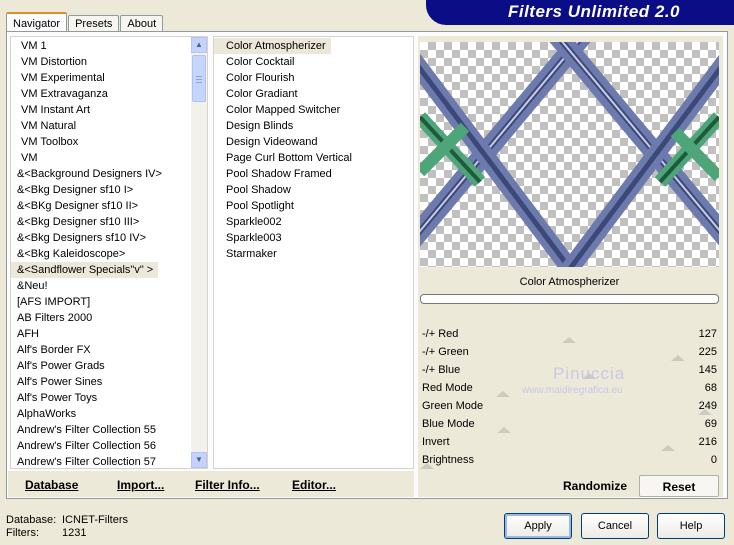  Describe the element at coordinates (313, 206) in the screenshot. I see `filter-item: Pool Spotlight` at that location.